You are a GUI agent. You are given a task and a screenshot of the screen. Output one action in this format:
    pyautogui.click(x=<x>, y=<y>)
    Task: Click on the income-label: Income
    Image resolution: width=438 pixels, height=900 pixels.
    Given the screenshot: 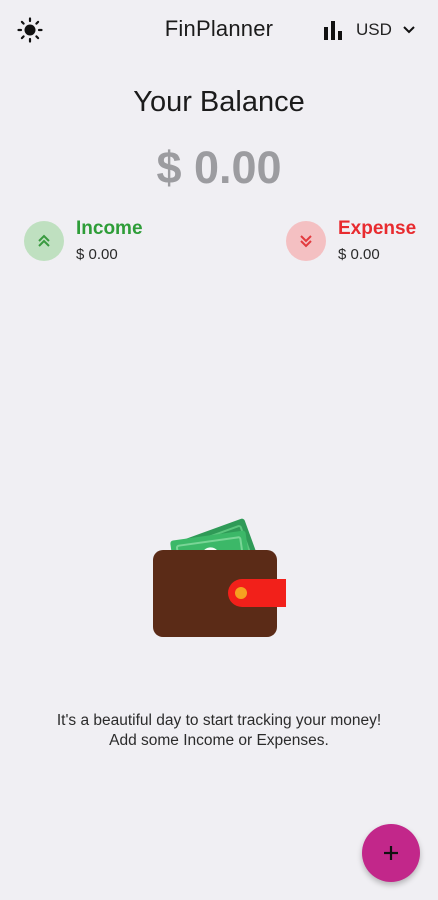 What is the action you would take?
    pyautogui.click(x=109, y=228)
    